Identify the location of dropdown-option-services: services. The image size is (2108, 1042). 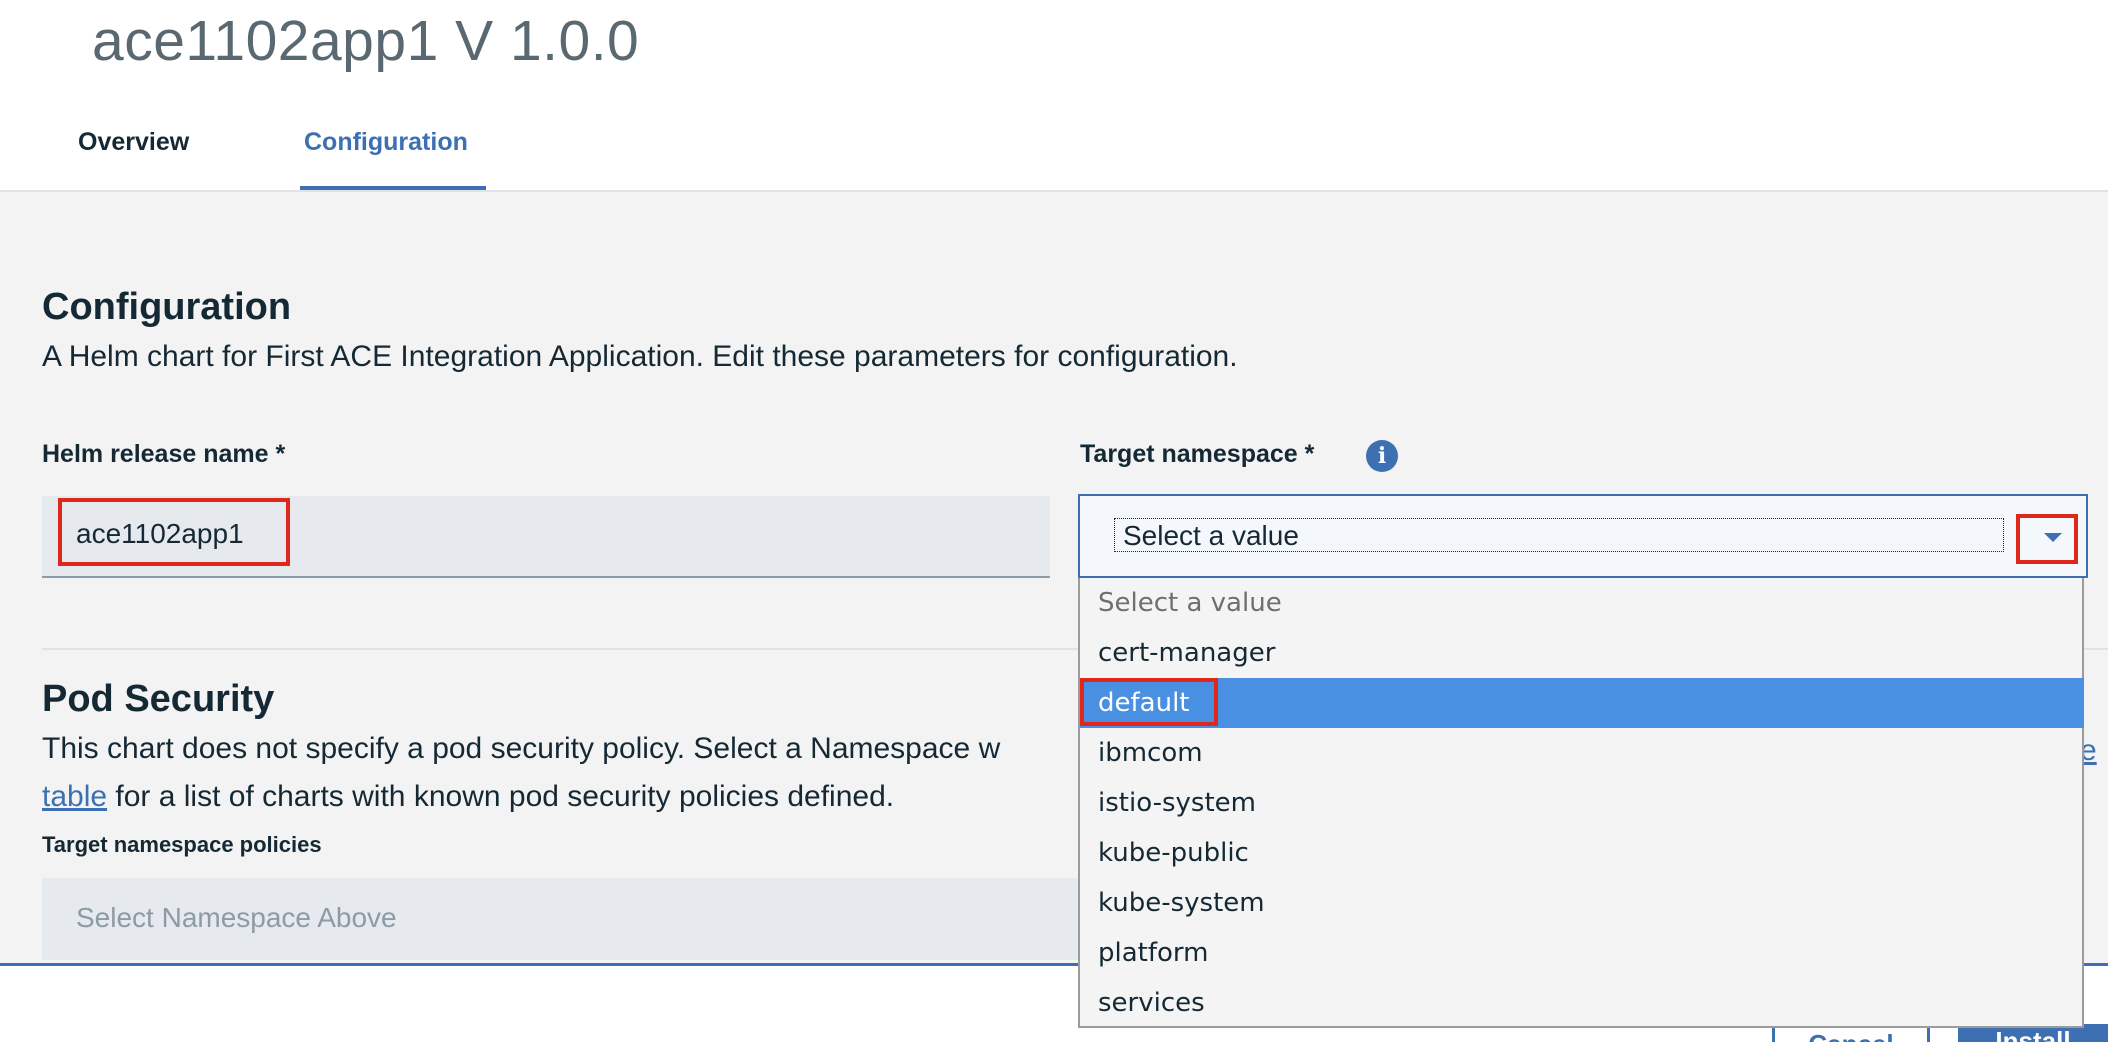
(1582, 1003).